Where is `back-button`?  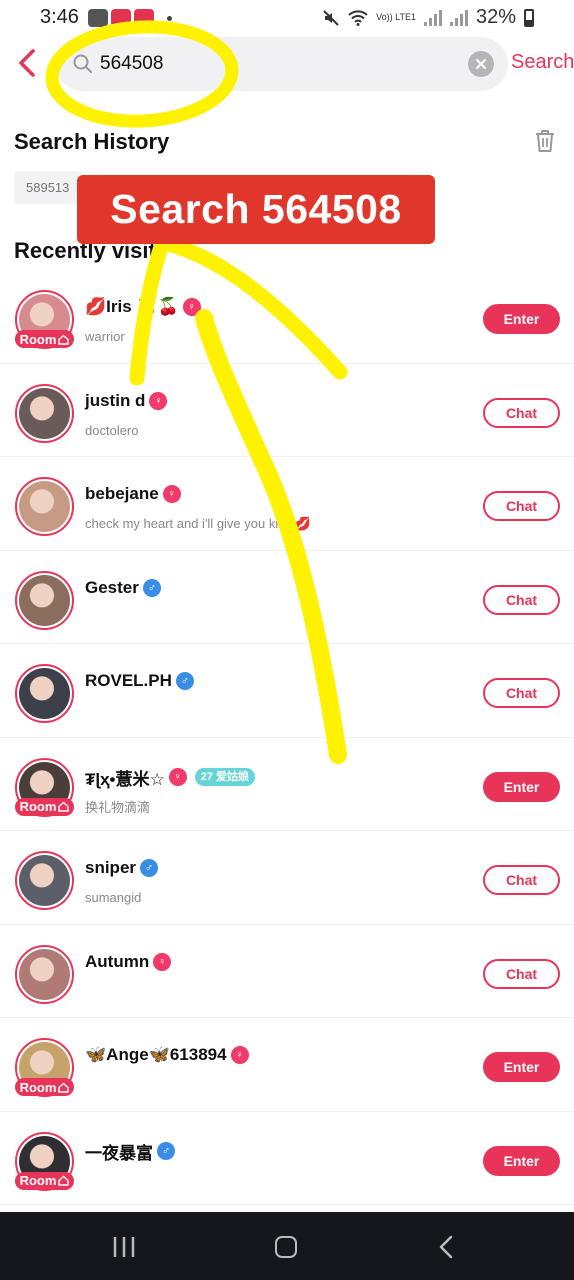 back-button is located at coordinates (27, 63).